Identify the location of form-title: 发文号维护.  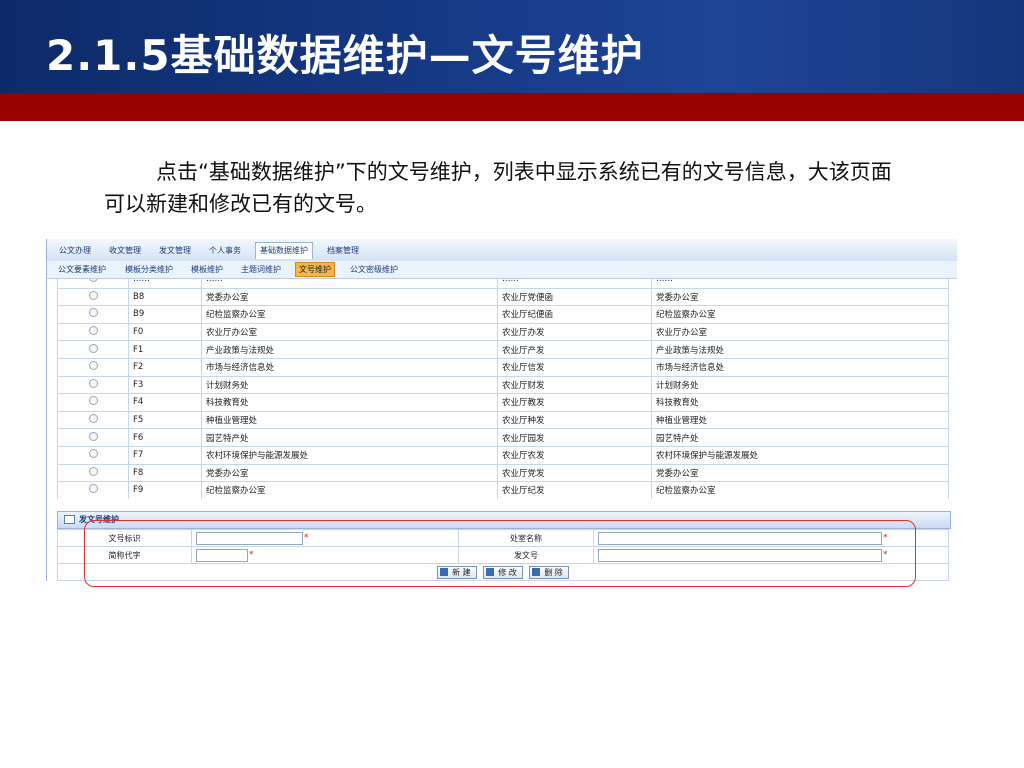
(99, 519).